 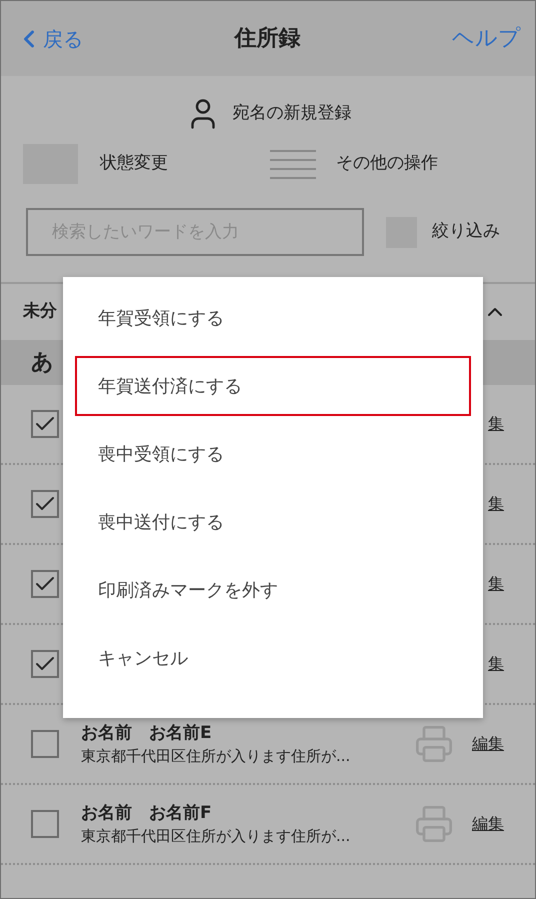 What do you see at coordinates (387, 164) in the screenshot?
I see `other-actions-button: その他の操作` at bounding box center [387, 164].